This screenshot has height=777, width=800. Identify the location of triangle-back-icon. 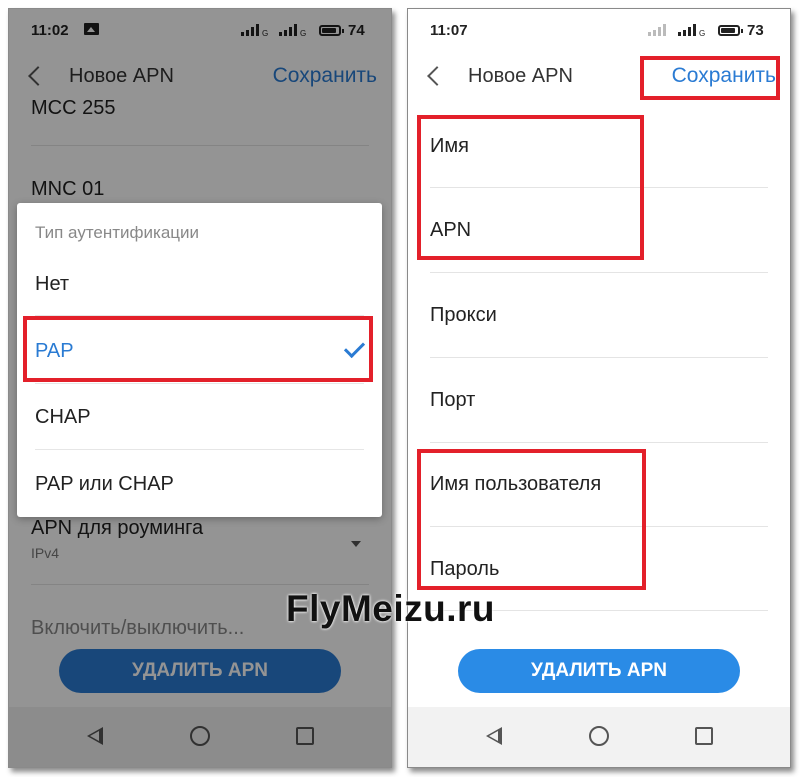
(494, 736).